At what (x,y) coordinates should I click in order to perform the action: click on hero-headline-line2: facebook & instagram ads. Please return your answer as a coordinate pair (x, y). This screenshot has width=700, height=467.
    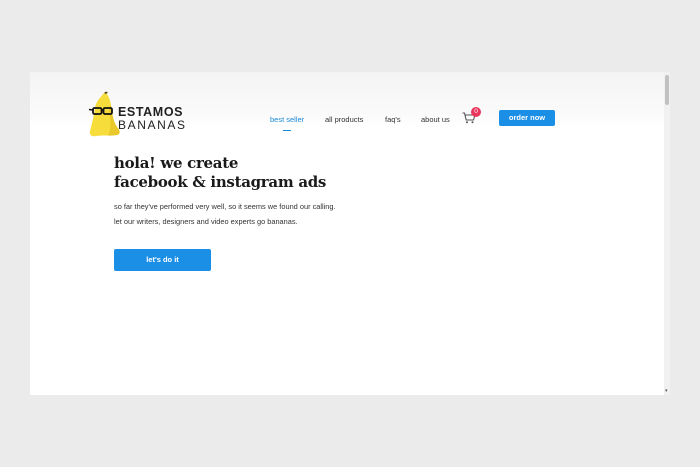
    Looking at the image, I should click on (220, 182).